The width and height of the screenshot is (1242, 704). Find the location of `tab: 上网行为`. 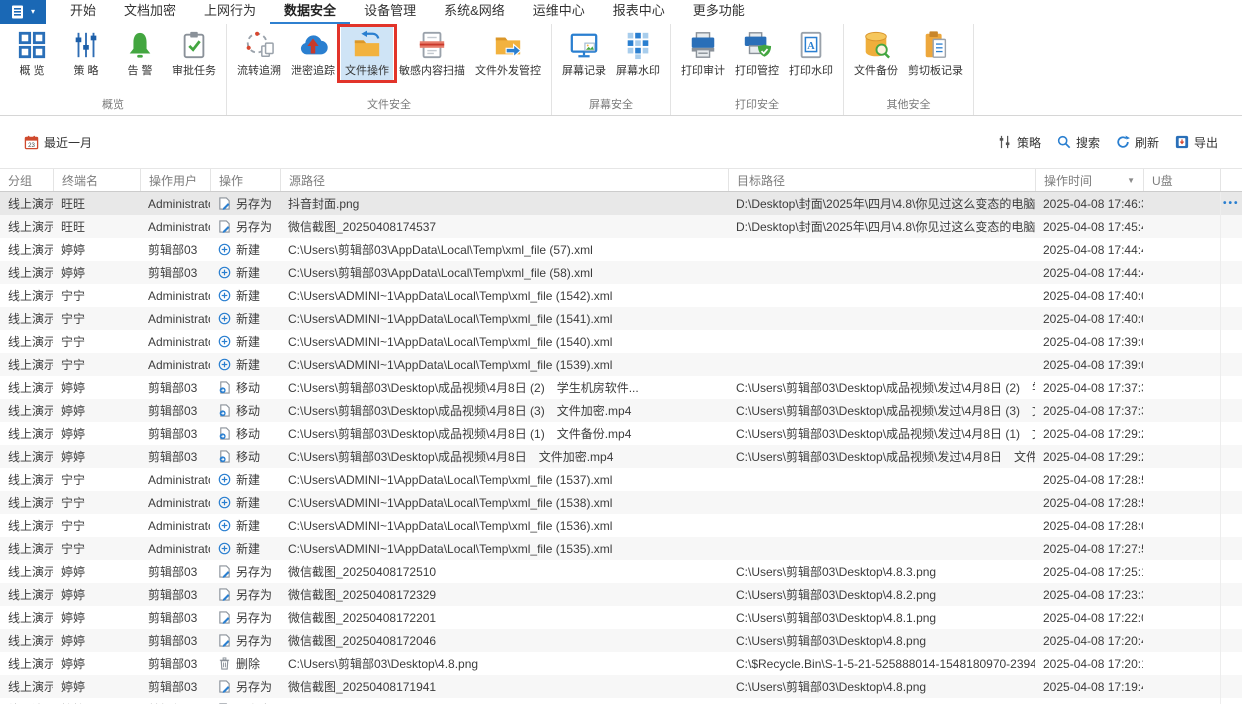

tab: 上网行为 is located at coordinates (230, 12).